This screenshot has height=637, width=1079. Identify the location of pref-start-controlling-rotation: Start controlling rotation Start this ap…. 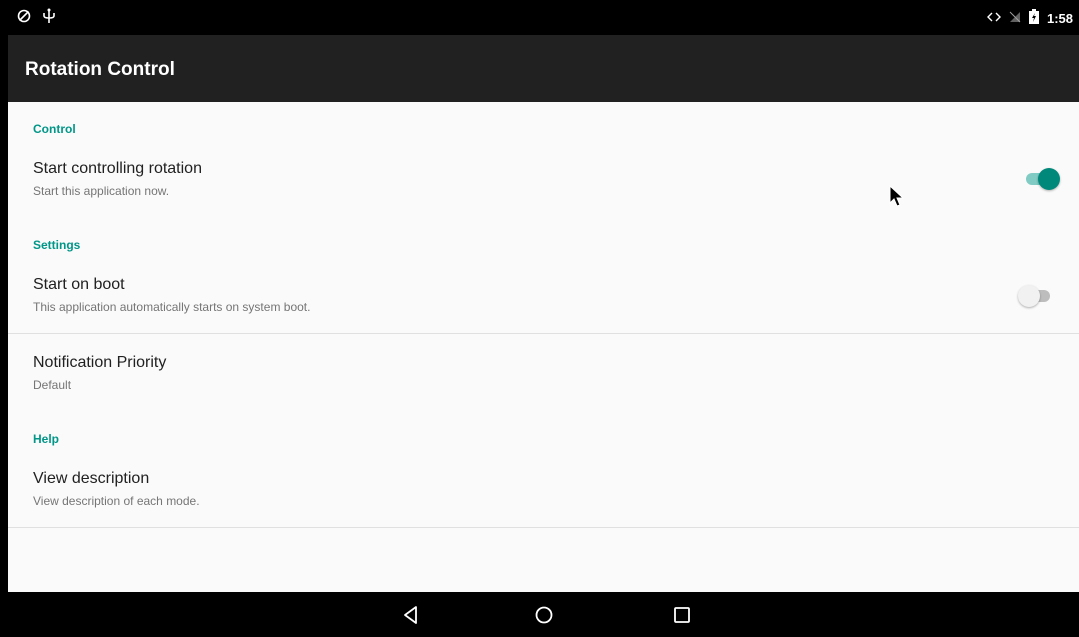
(543, 179).